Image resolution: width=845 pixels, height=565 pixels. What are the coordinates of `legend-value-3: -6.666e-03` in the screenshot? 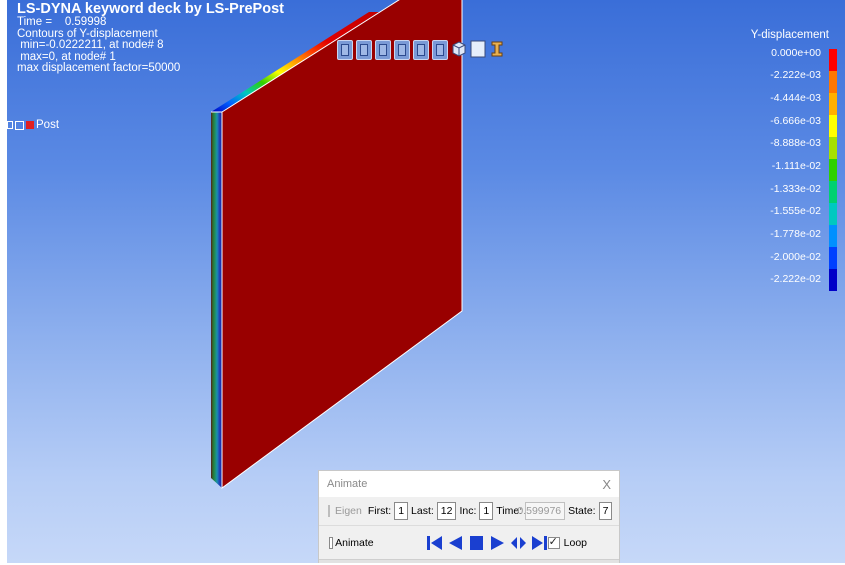 It's located at (795, 121).